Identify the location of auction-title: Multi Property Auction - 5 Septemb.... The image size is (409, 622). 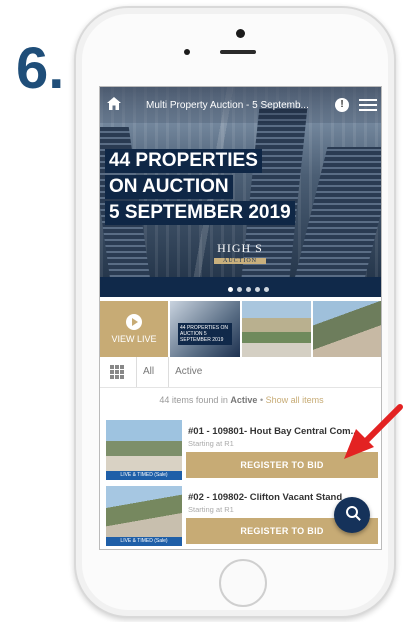
(227, 105).